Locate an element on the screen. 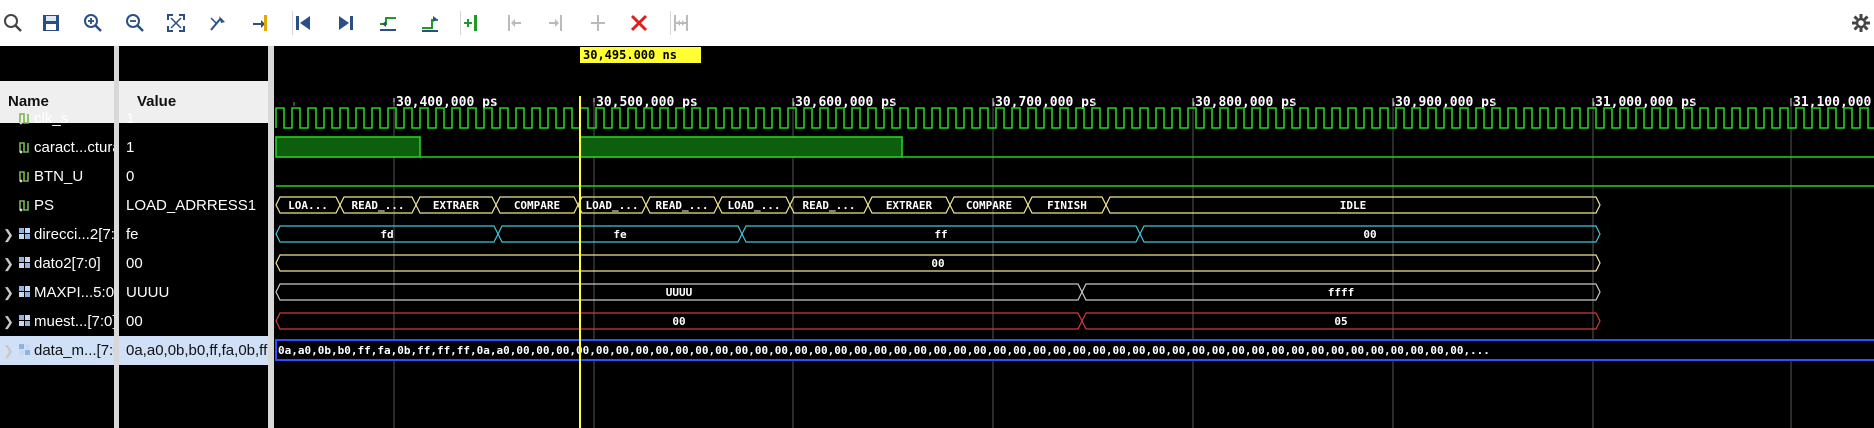  ps-value: FINISH is located at coordinates (1067, 205).